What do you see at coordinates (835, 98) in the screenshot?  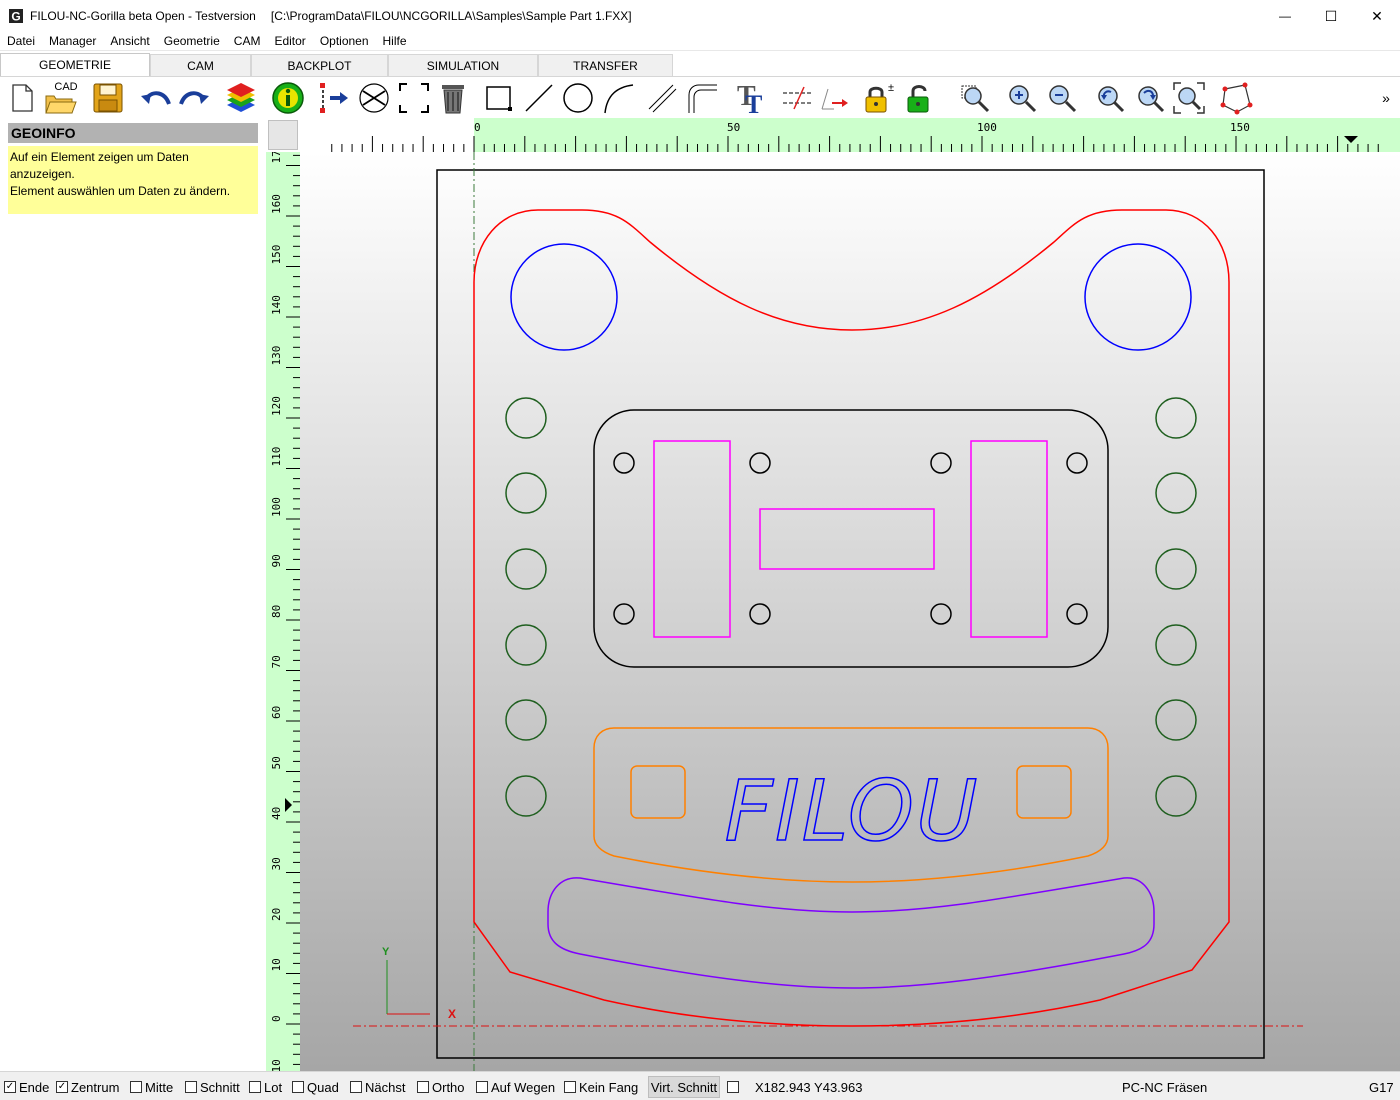 I see `offset-tool-button` at bounding box center [835, 98].